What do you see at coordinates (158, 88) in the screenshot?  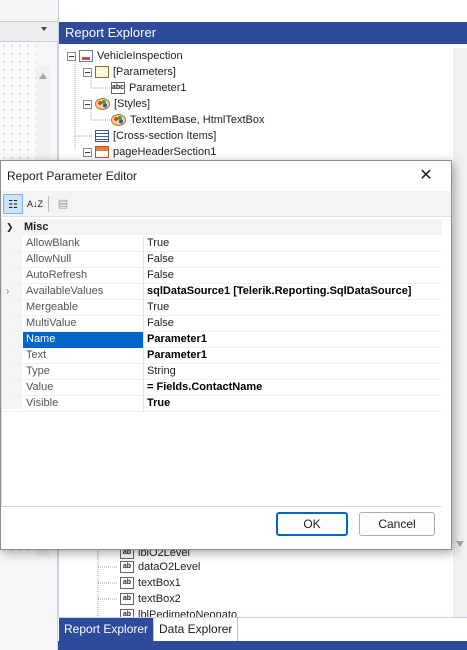 I see `tree-node-label: Parameter1` at bounding box center [158, 88].